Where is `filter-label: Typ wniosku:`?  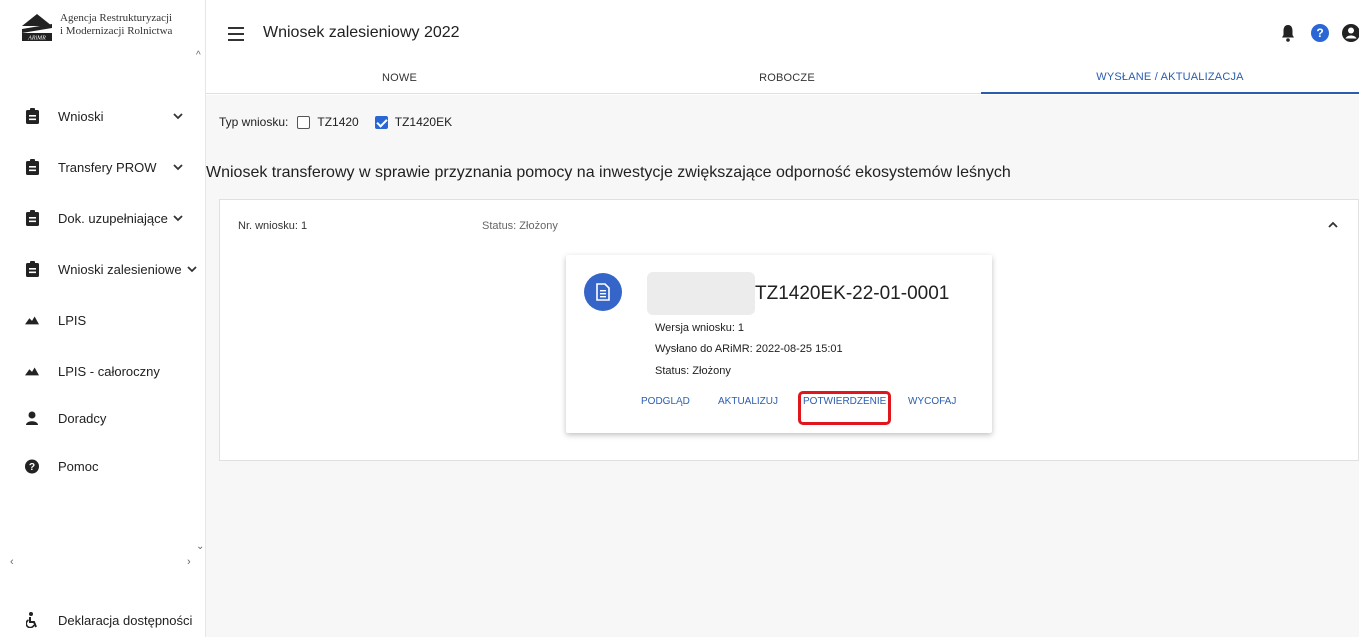
filter-label: Typ wniosku: is located at coordinates (254, 122).